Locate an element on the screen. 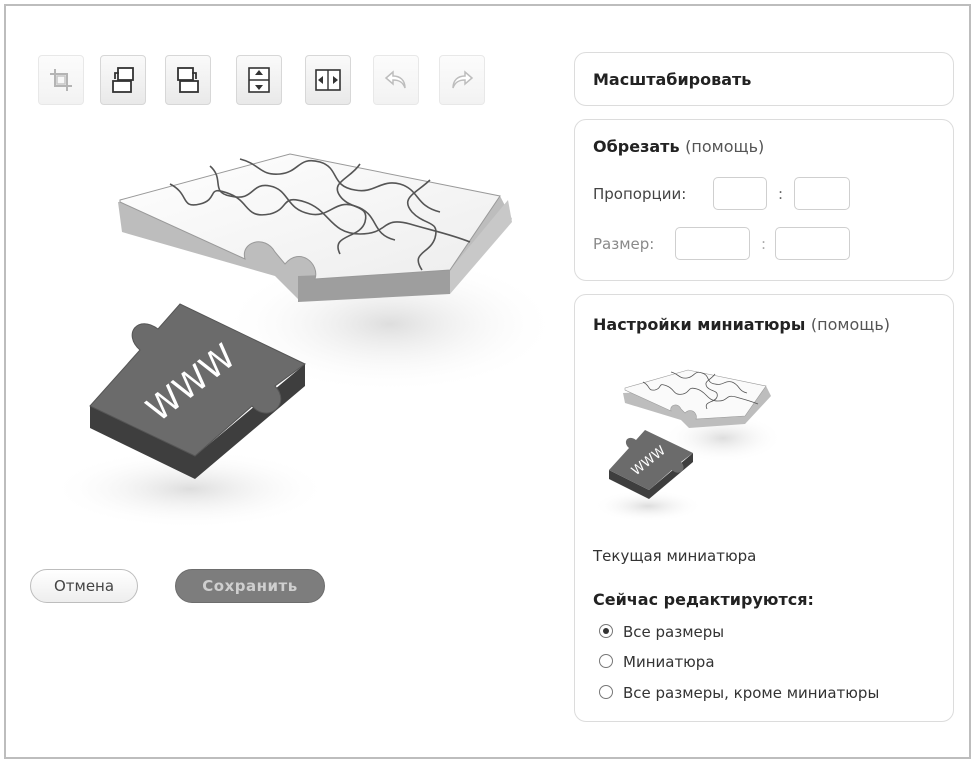  undo-button is located at coordinates (396, 80).